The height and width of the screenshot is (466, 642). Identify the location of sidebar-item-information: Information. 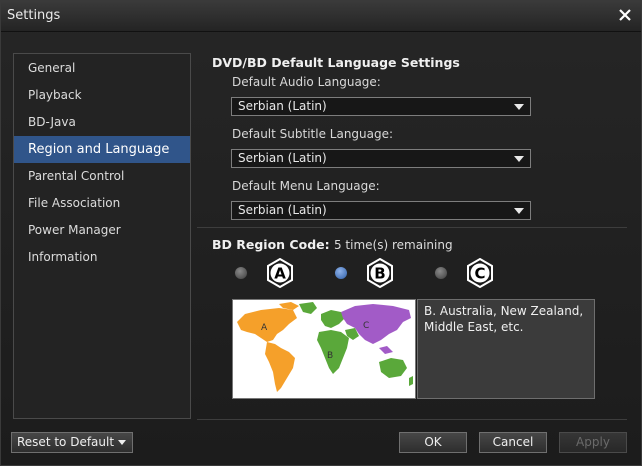
(102, 257).